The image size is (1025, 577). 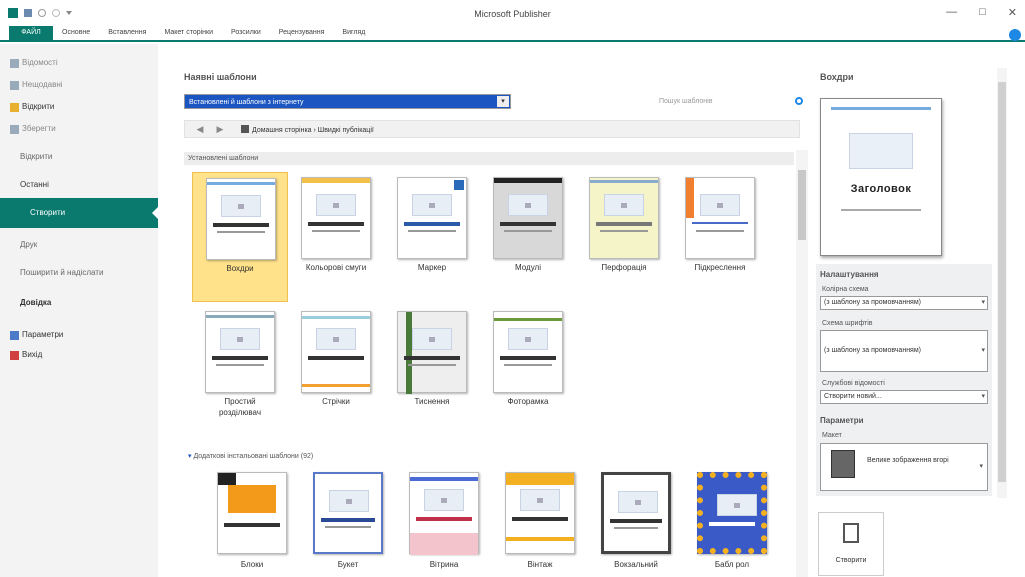 I want to click on search-input: Пошук шаблонів, so click(x=730, y=102).